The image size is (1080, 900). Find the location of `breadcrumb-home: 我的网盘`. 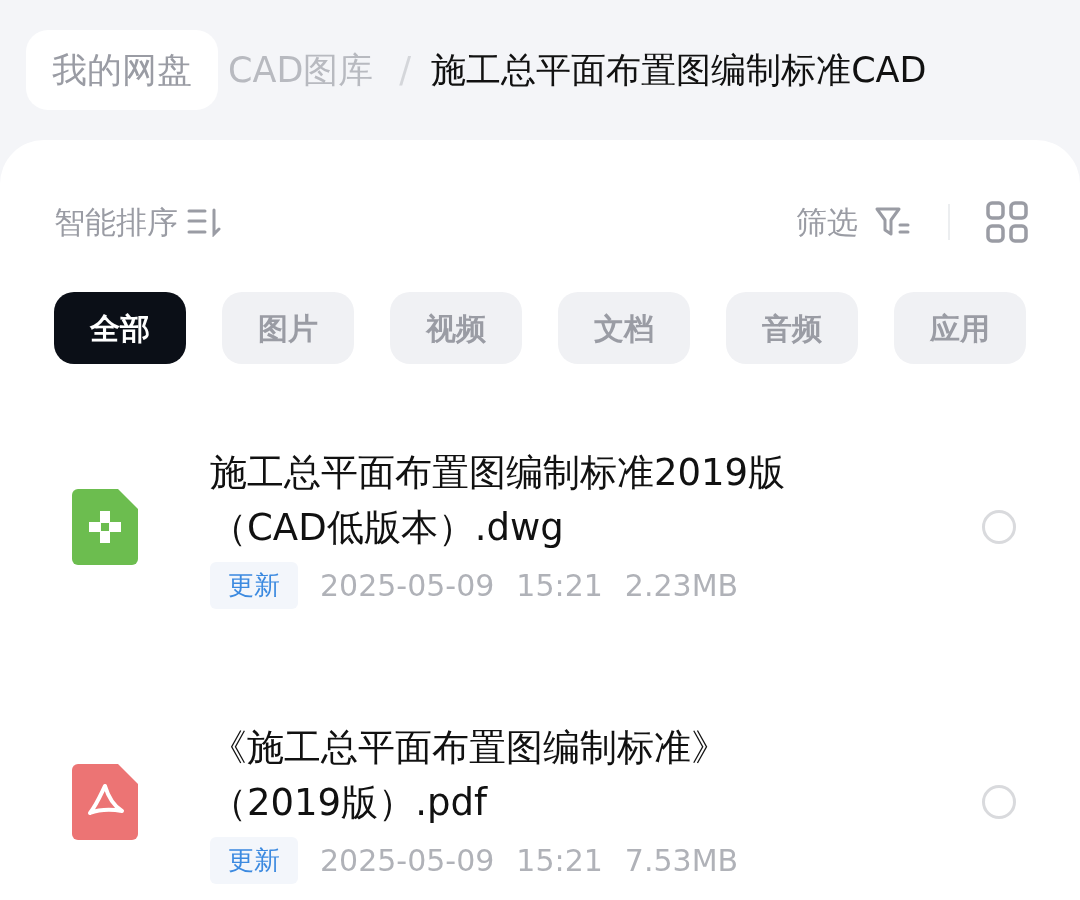

breadcrumb-home: 我的网盘 is located at coordinates (122, 70).